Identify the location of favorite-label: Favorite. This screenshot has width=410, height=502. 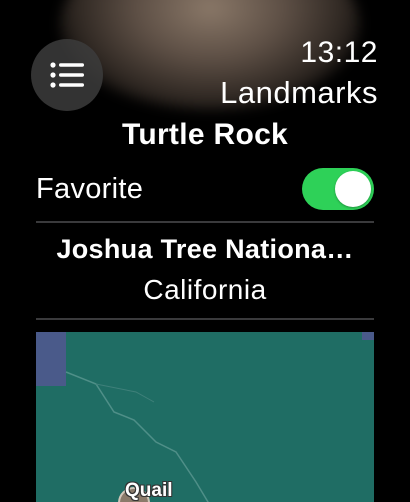
(90, 188).